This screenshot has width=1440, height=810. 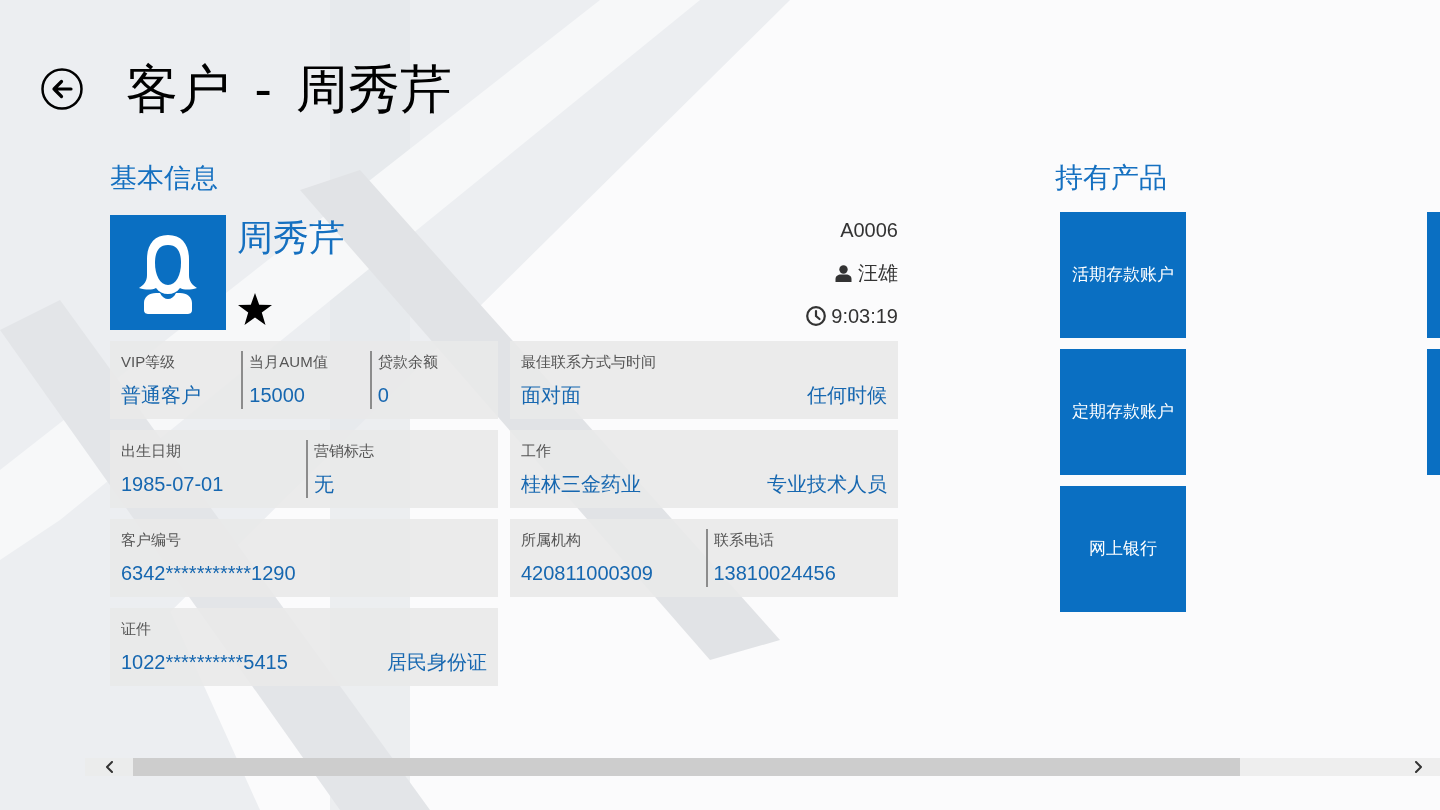 What do you see at coordinates (204, 662) in the screenshot?
I see `field-value: 1022**********5415` at bounding box center [204, 662].